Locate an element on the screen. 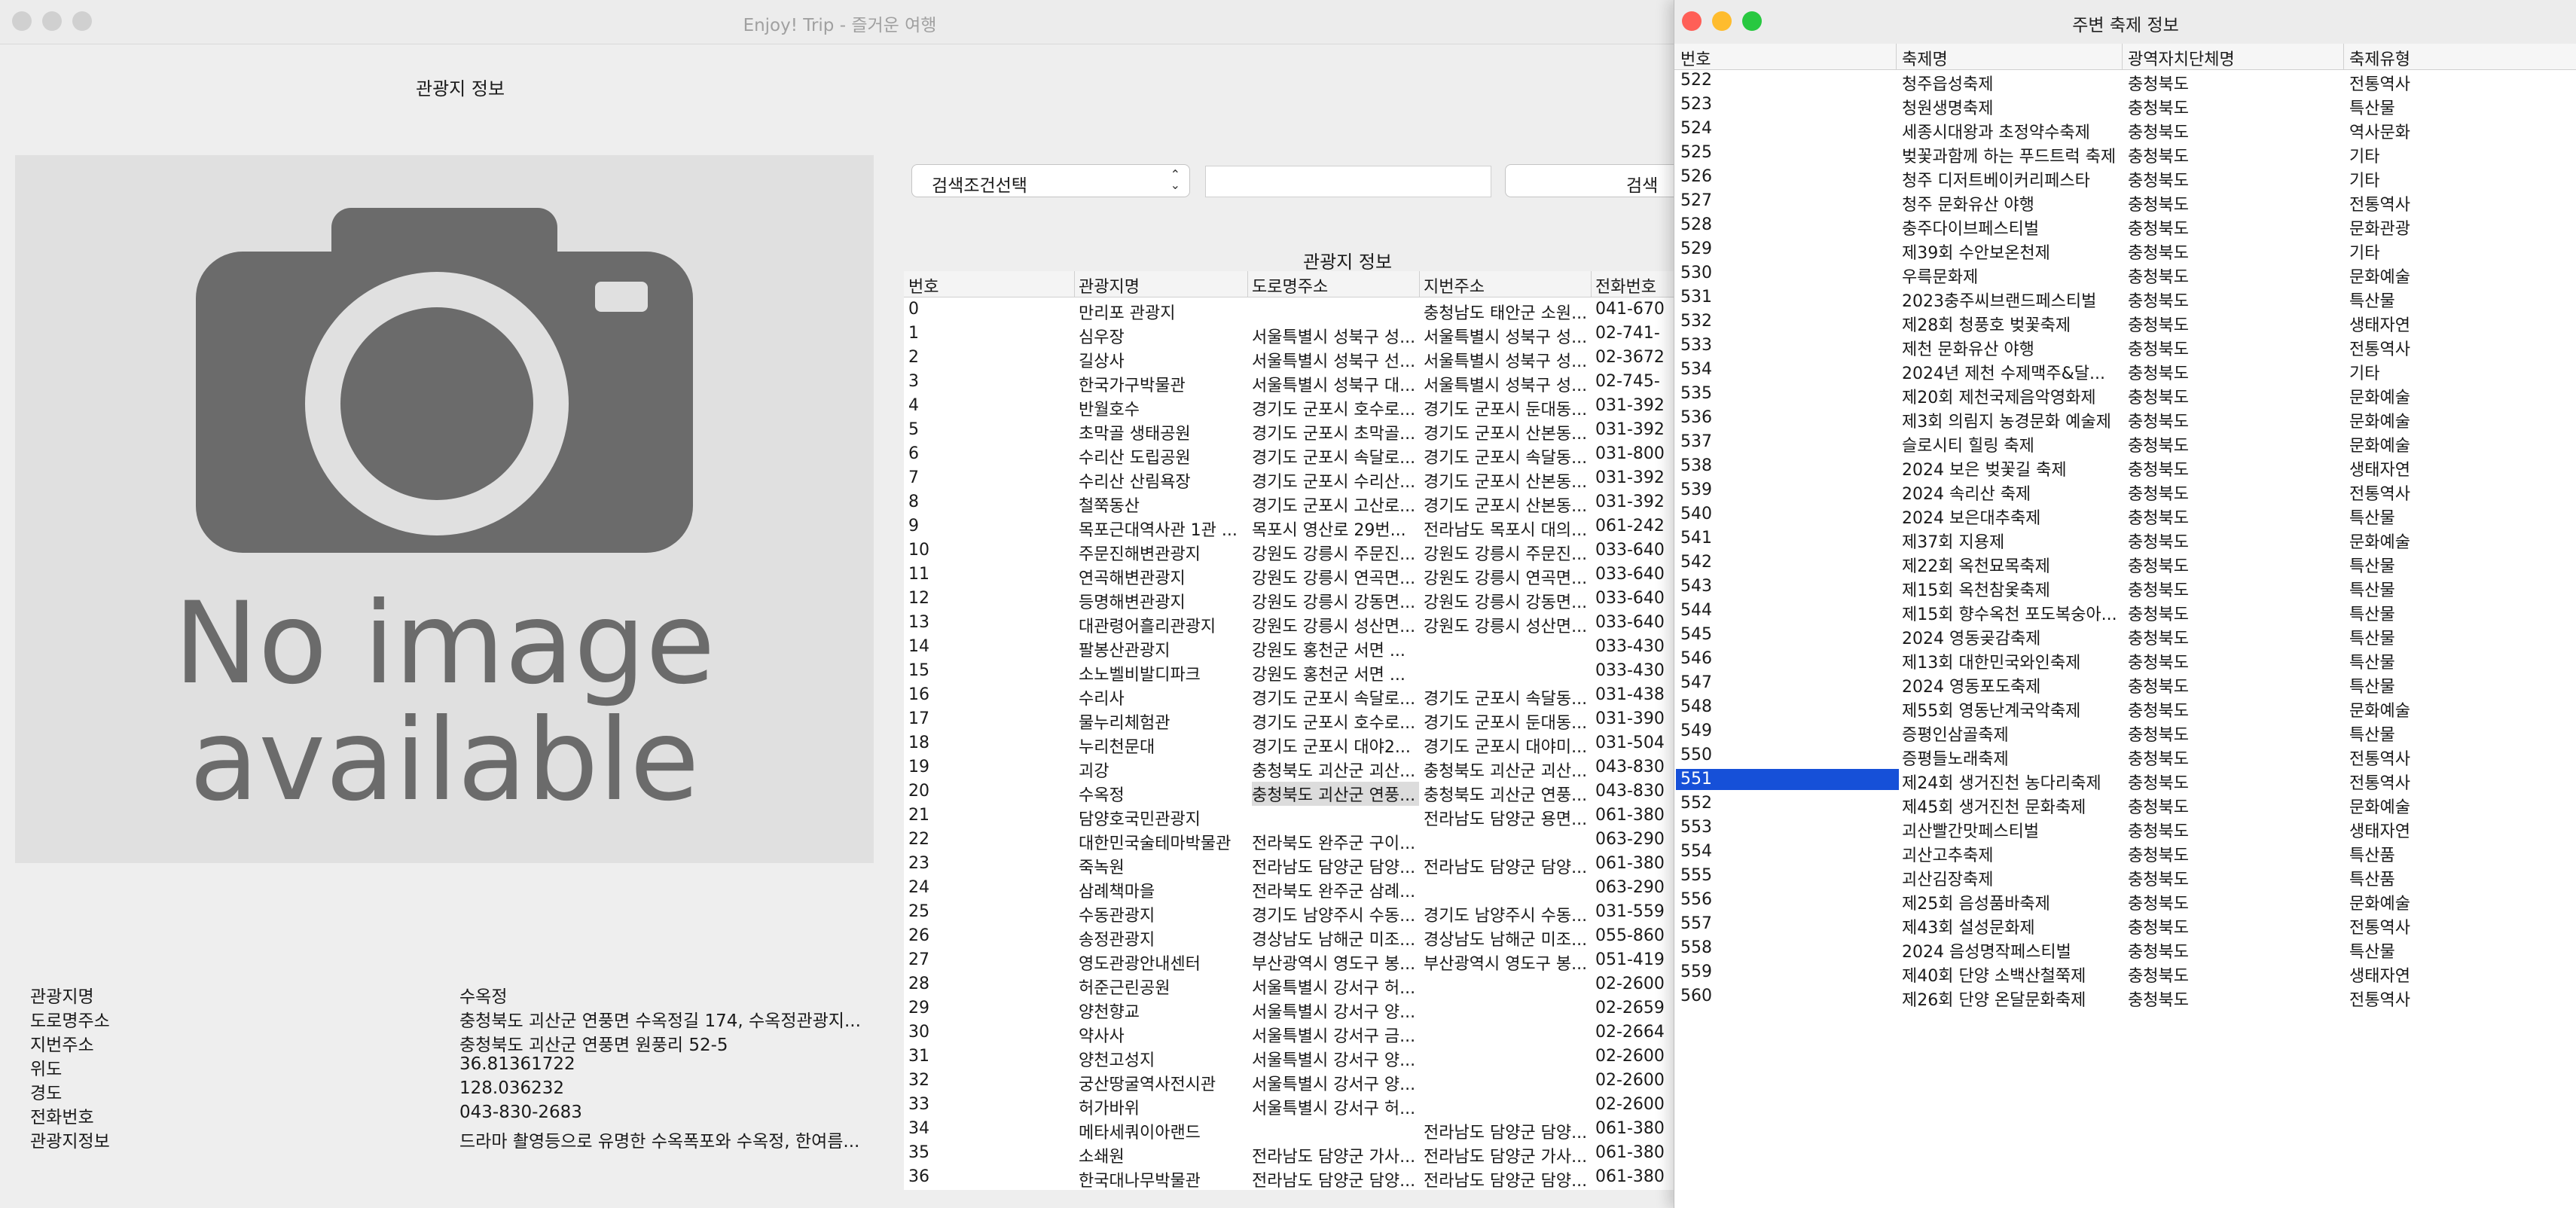  festival-row: 548 제55회 영동난계국악축제 충청북도 문화예술 is located at coordinates (2125, 708).